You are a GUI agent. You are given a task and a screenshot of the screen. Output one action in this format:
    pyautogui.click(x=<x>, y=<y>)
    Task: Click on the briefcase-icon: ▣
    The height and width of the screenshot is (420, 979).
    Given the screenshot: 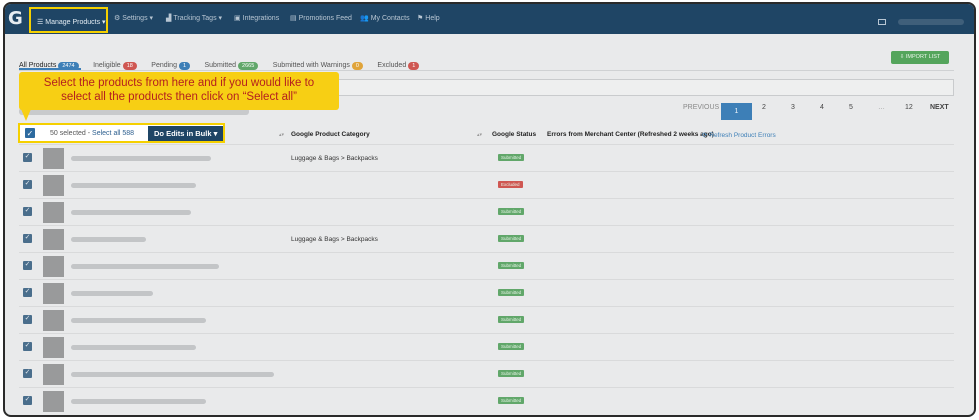 What is the action you would take?
    pyautogui.click(x=237, y=18)
    